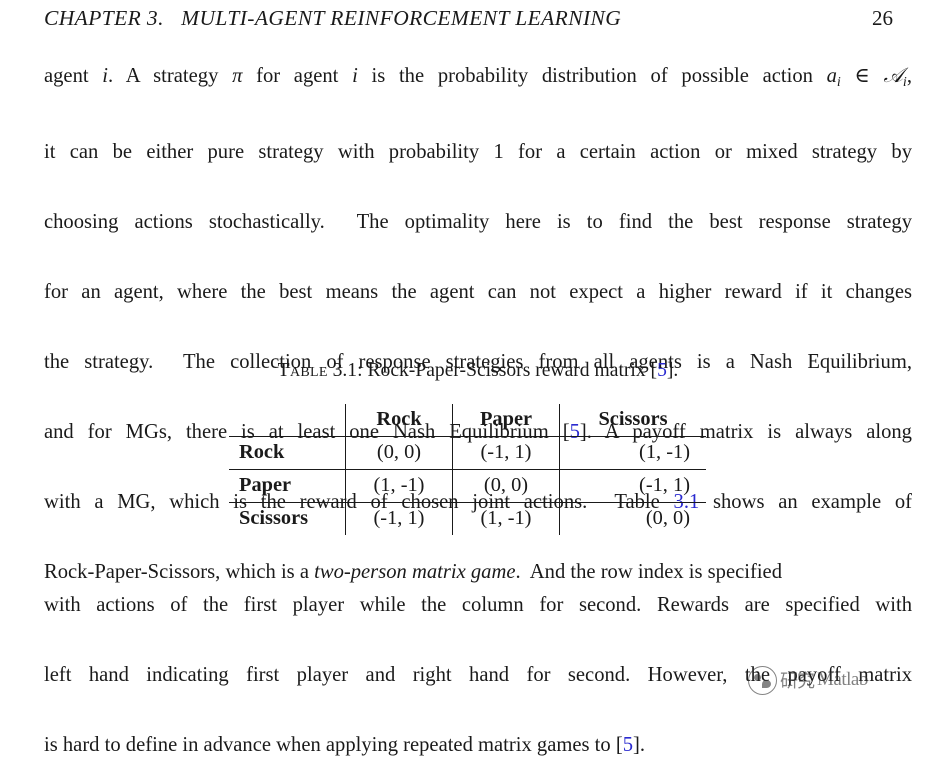 The height and width of the screenshot is (763, 935). What do you see at coordinates (506, 519) in the screenshot?
I see `cell-scissors-paper: (1, -1)` at bounding box center [506, 519].